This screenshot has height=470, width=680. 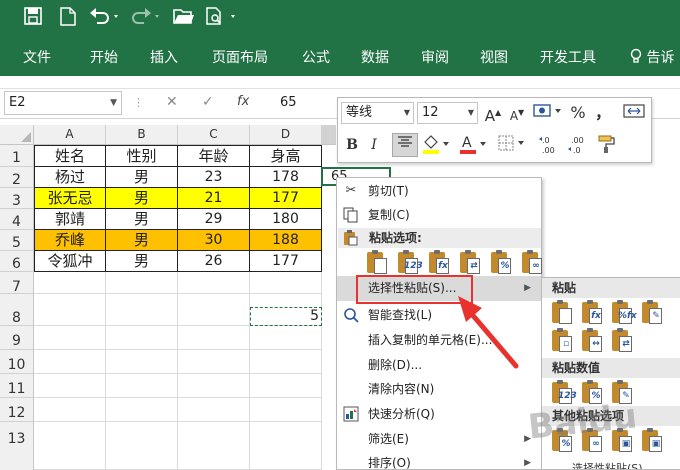 What do you see at coordinates (439, 414) in the screenshot?
I see `menu-item-quick-analysis: 快速分析(Q)` at bounding box center [439, 414].